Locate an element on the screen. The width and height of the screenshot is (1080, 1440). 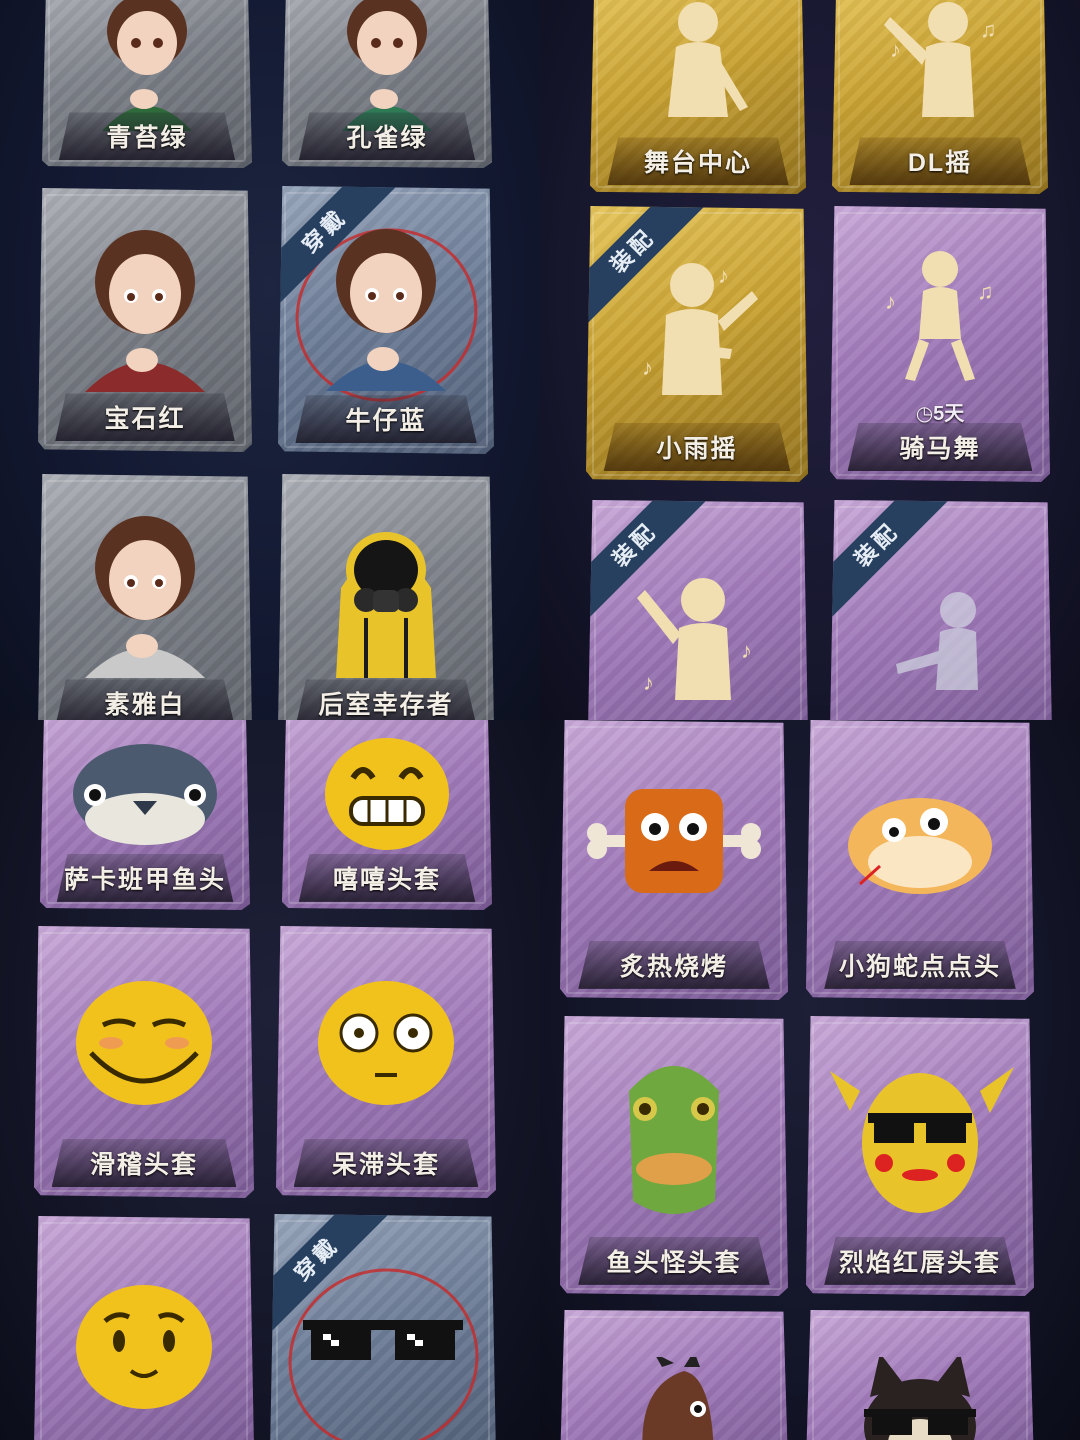
emote-card-xiaoyu-sway: ♪ ♪ 装配 小雨摇 is located at coordinates (697, 344).